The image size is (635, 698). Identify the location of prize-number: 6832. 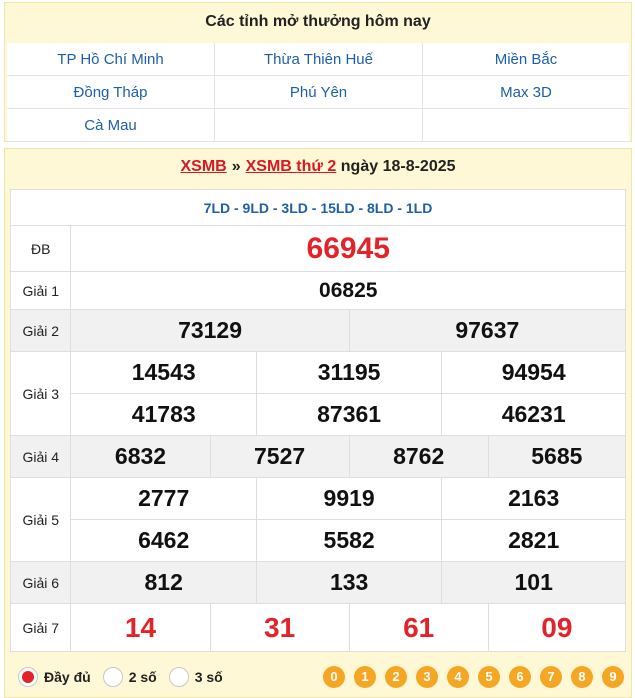
(140, 456).